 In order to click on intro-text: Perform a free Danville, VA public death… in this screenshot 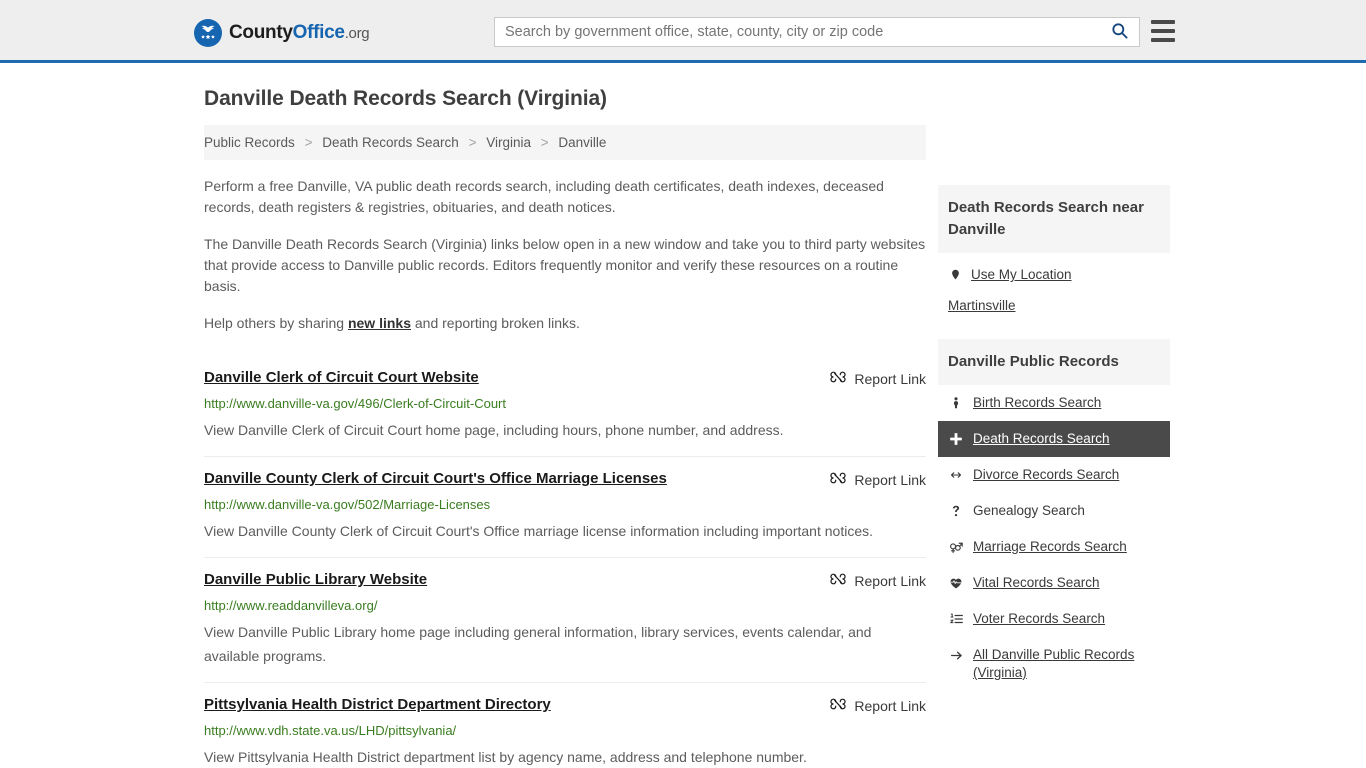, I will do `click(565, 255)`.